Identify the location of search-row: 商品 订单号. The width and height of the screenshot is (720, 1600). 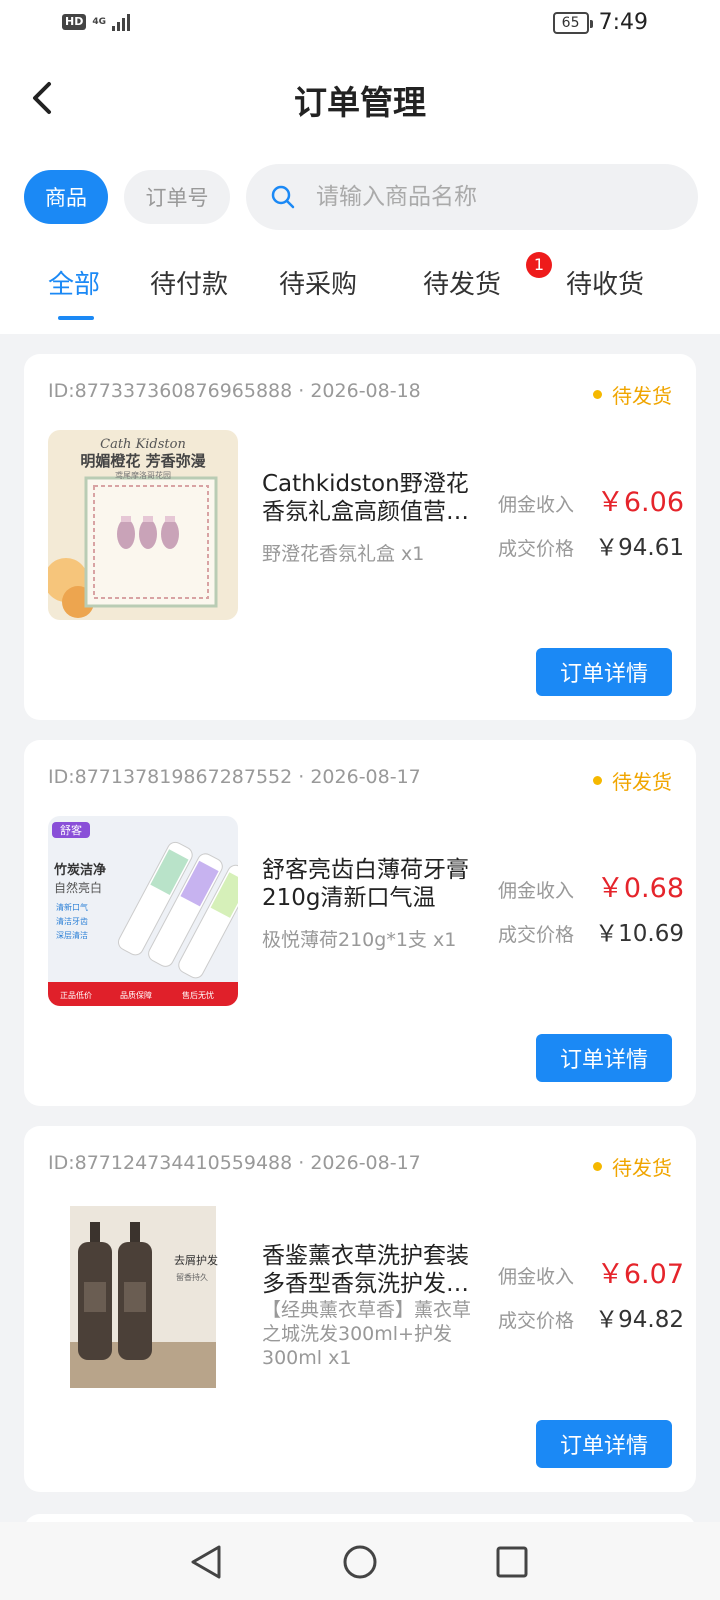
(360, 195).